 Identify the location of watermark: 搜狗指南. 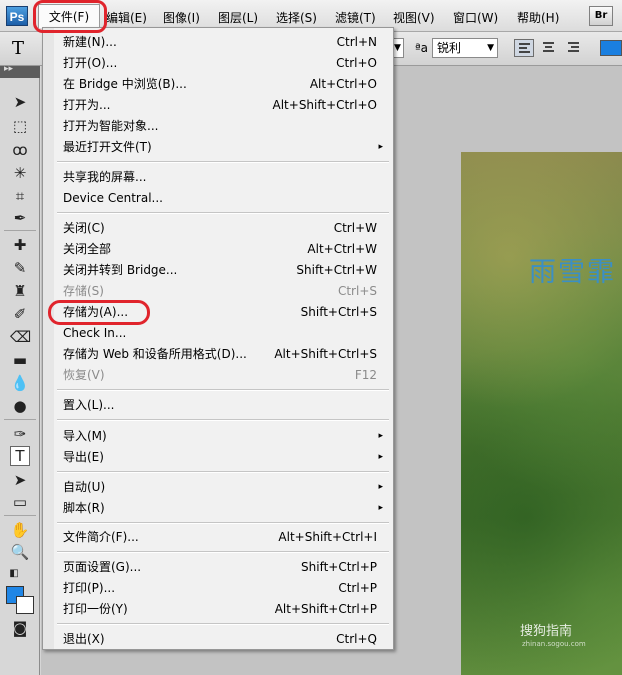
(546, 631).